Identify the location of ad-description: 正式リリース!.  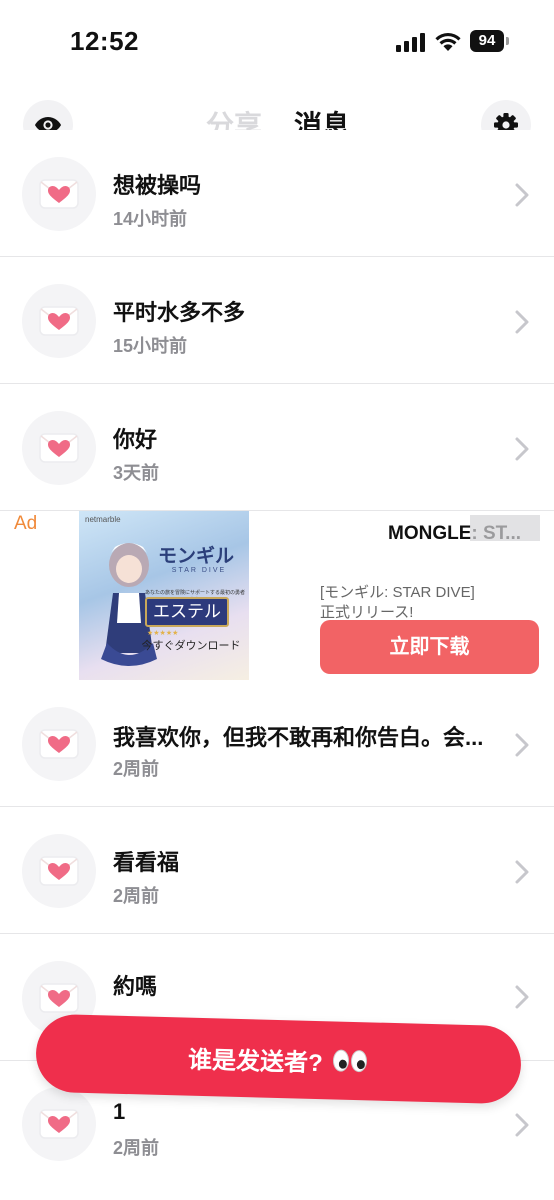
(367, 612).